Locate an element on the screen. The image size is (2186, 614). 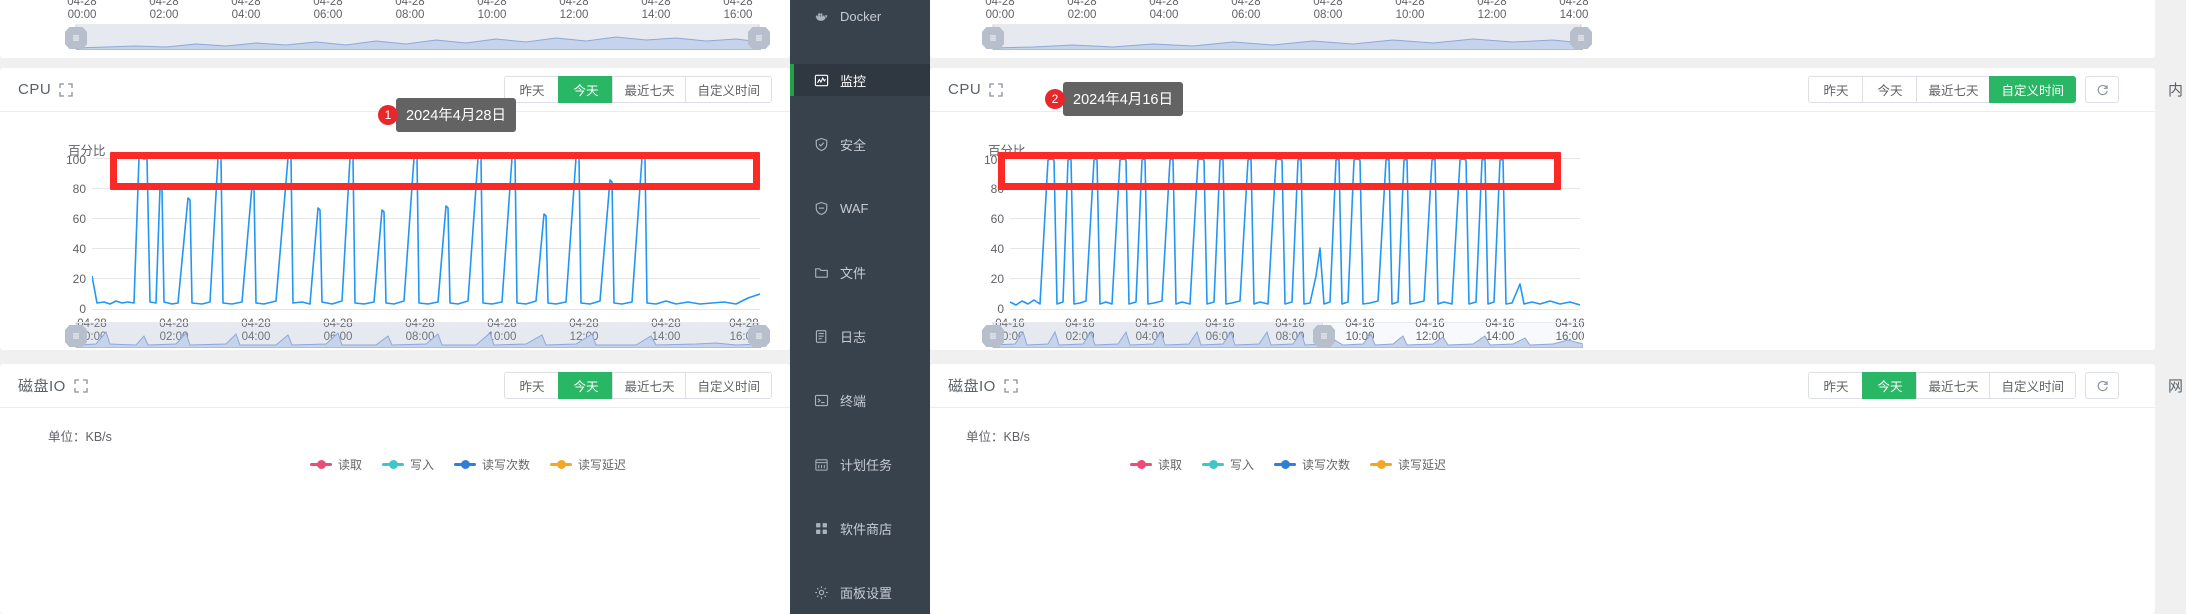
left-cpu-title-group: CPU is located at coordinates (45, 89).